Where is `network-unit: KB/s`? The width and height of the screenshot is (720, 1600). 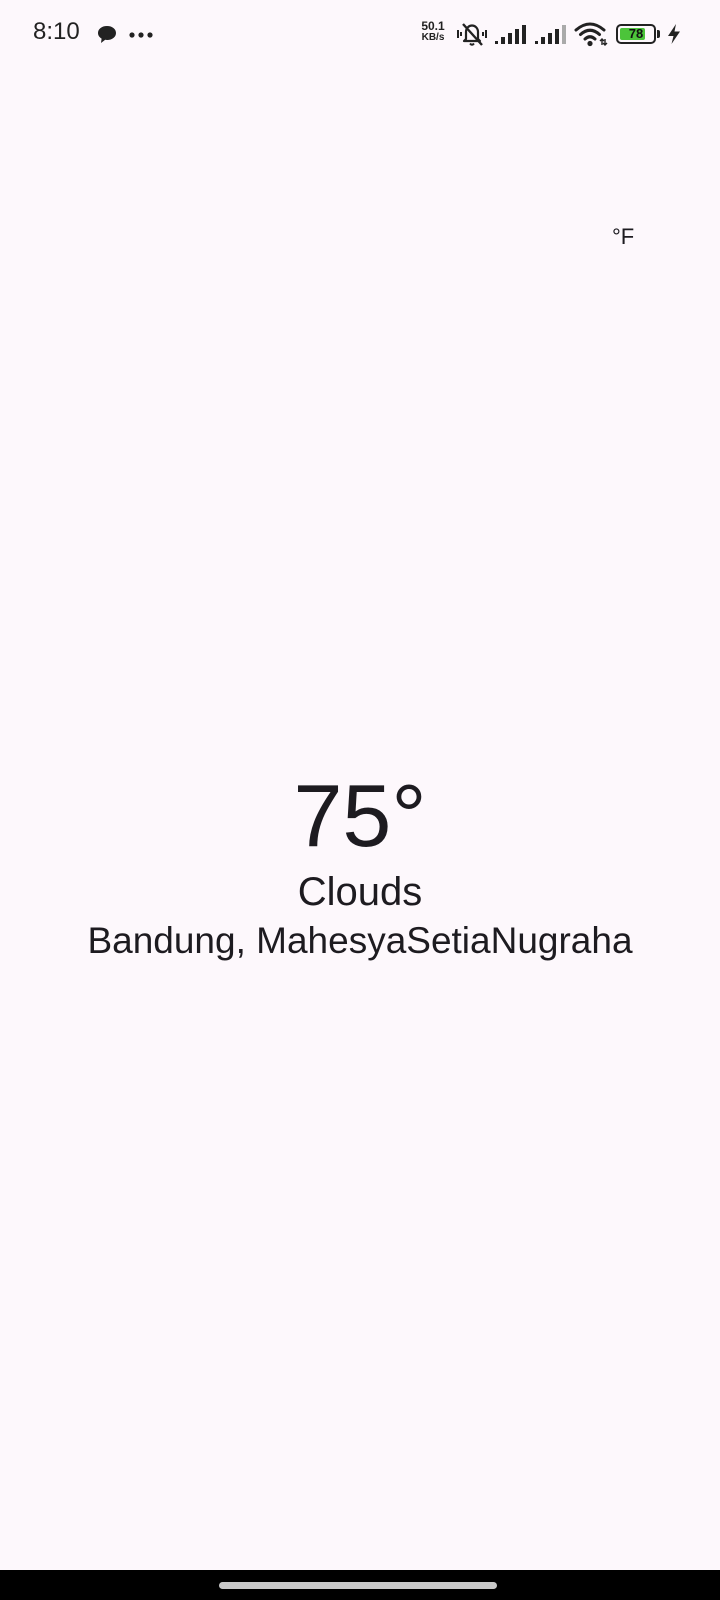 network-unit: KB/s is located at coordinates (433, 37).